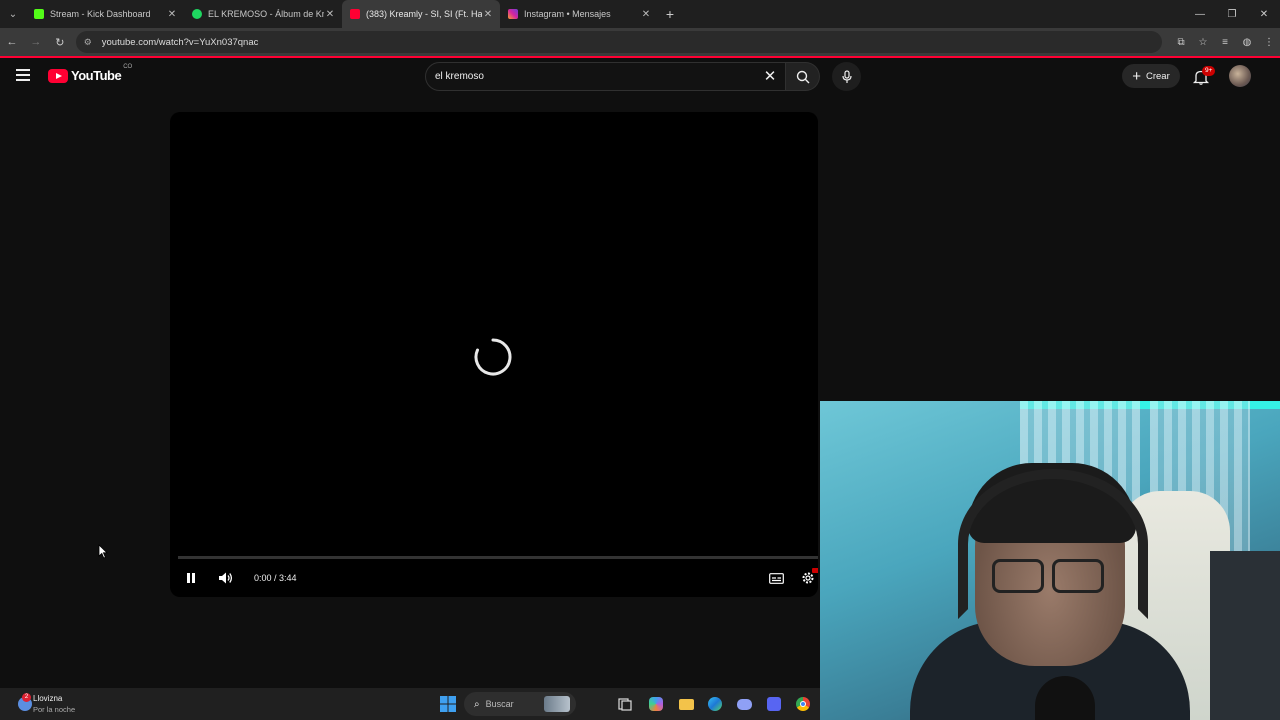 The height and width of the screenshot is (720, 1280). I want to click on new-tab-button: +, so click(670, 14).